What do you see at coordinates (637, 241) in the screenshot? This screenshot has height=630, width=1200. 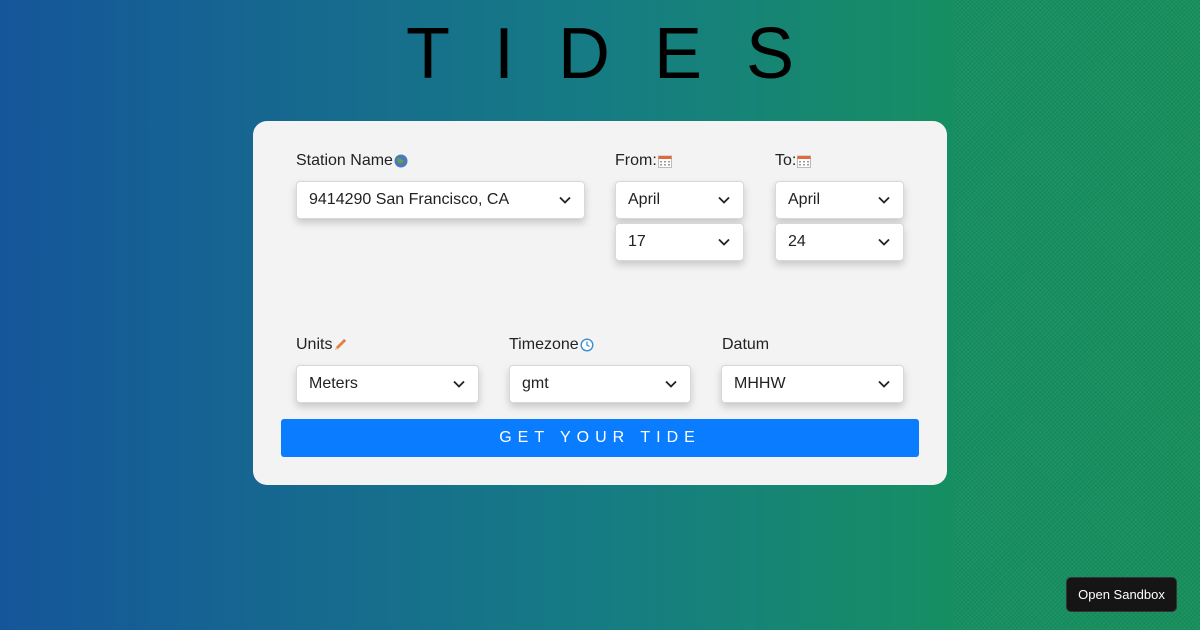 I see `from-day-value: 17` at bounding box center [637, 241].